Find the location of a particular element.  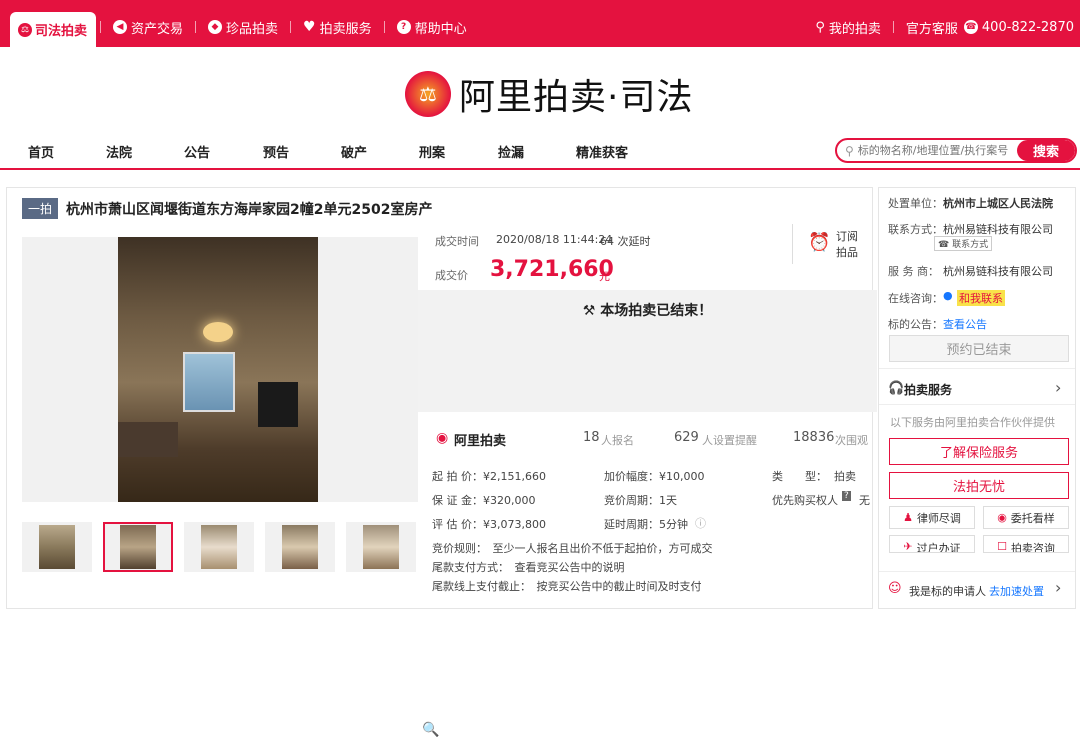

consult-button: ☐ 拍卖咨询 is located at coordinates (1026, 544).